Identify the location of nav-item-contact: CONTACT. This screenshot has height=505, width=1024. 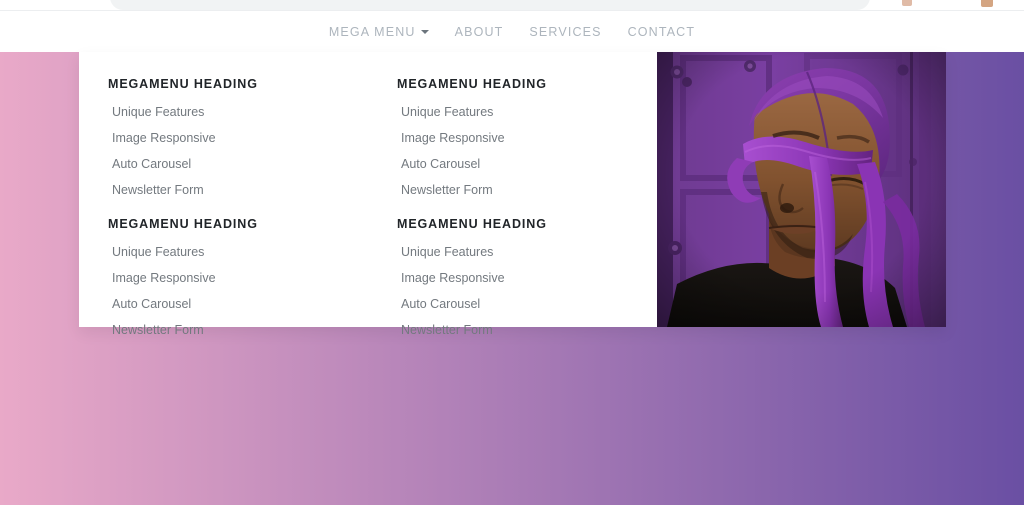
(662, 32).